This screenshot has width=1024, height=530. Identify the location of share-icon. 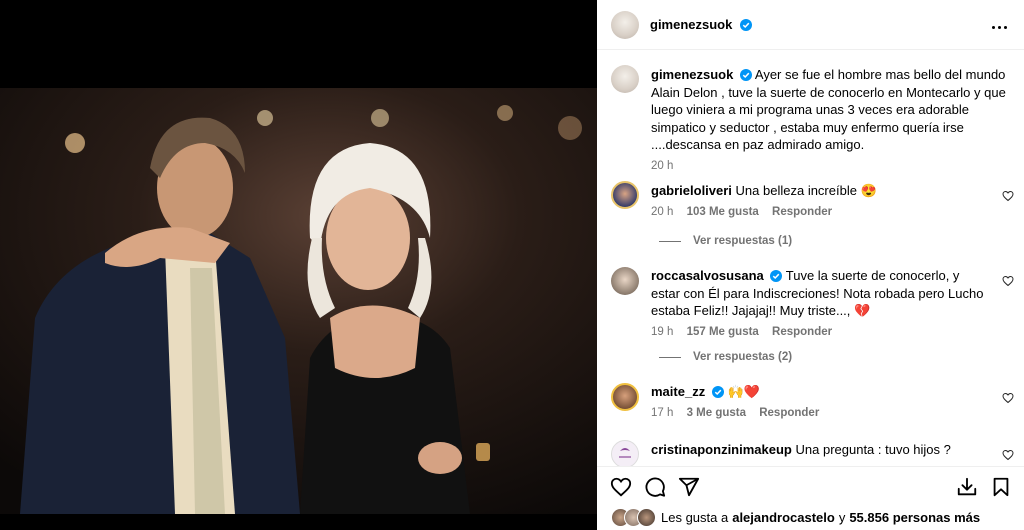
(689, 487).